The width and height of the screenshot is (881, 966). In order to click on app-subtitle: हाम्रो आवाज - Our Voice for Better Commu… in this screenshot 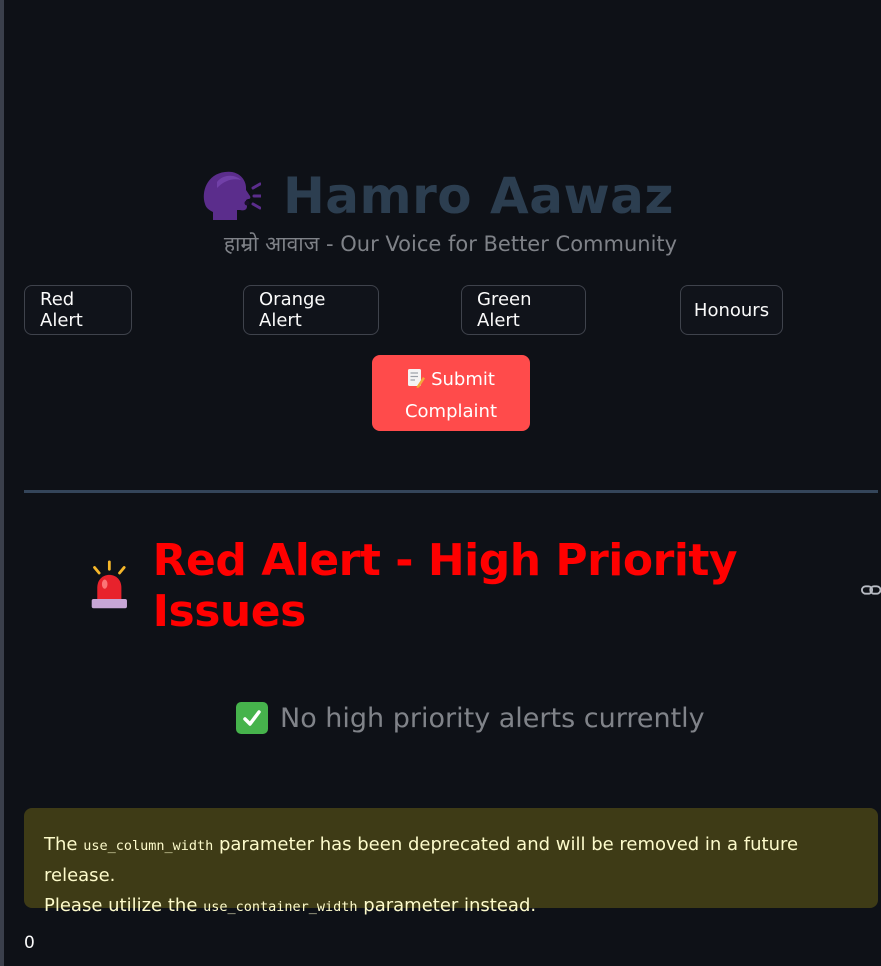, I will do `click(450, 244)`.